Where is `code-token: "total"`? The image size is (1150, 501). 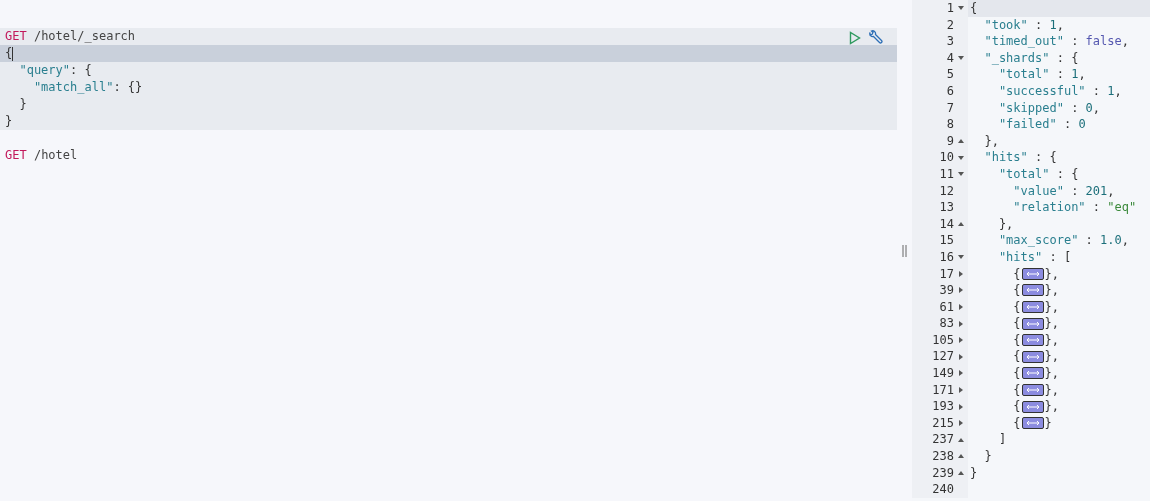 code-token: "total" is located at coordinates (1023, 74).